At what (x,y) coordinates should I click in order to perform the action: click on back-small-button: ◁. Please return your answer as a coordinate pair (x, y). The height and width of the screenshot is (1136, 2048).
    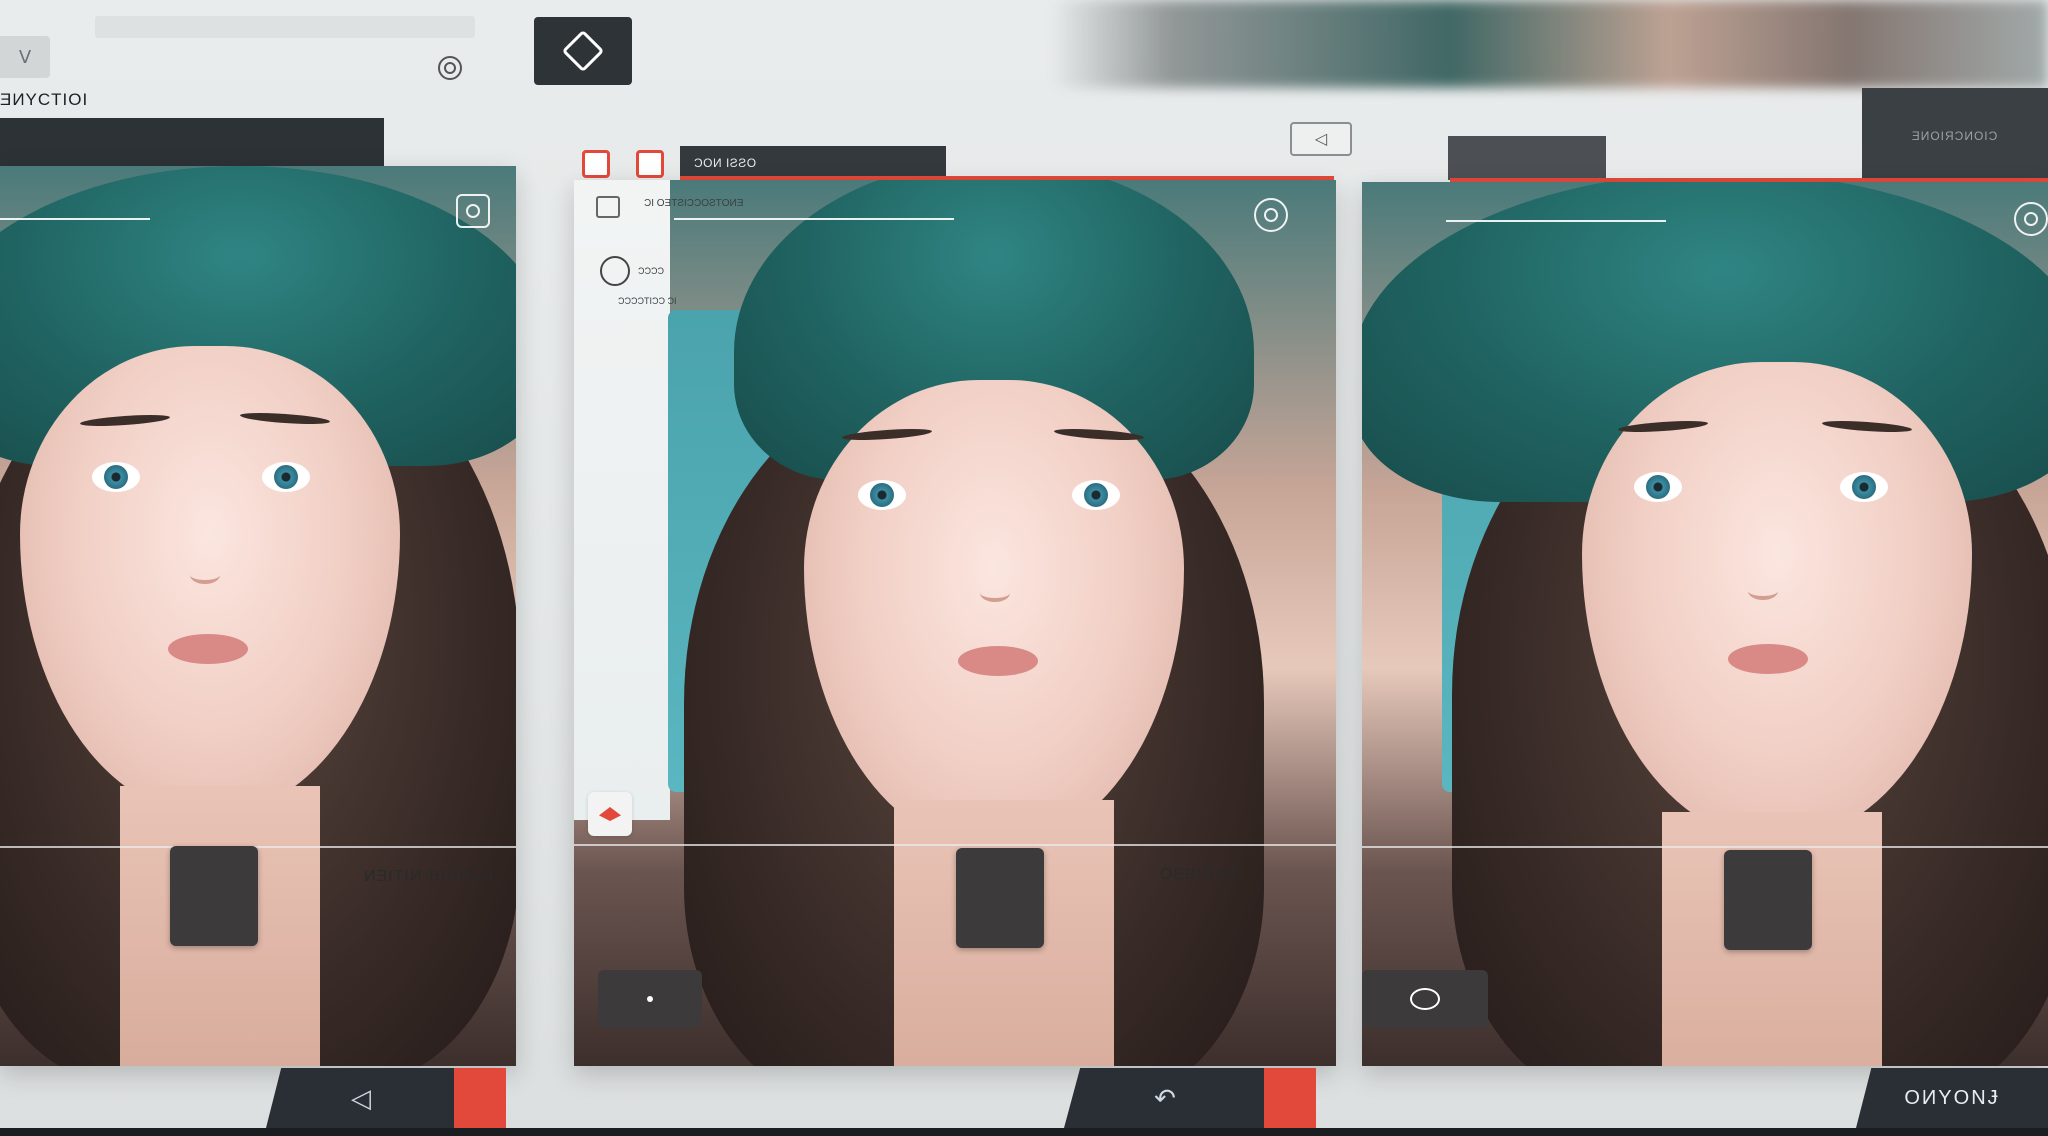
    Looking at the image, I should click on (1321, 139).